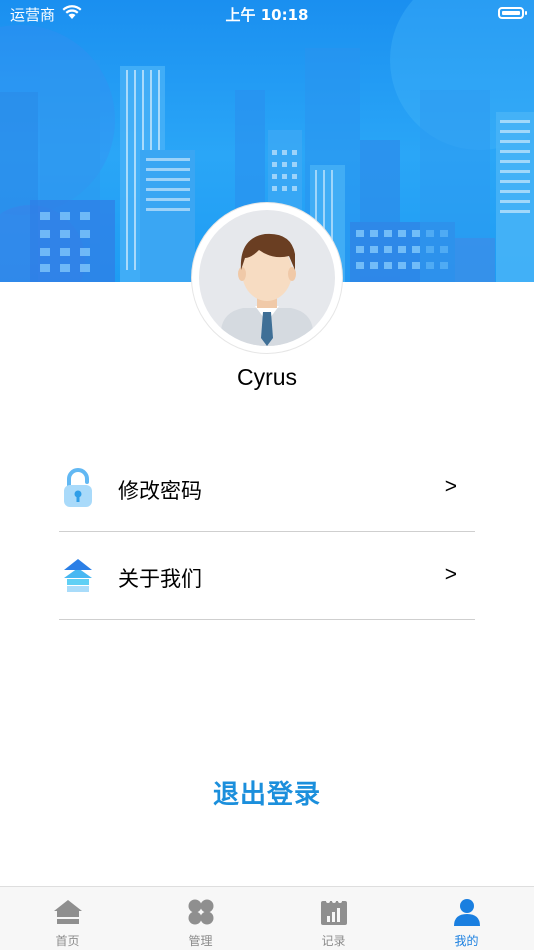  I want to click on tab-home: 首页, so click(67, 919).